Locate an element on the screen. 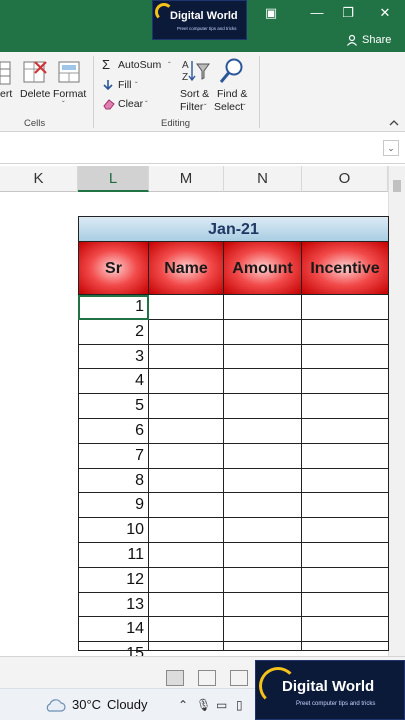 The height and width of the screenshot is (720, 405). sr-cell: 8 is located at coordinates (113, 481).